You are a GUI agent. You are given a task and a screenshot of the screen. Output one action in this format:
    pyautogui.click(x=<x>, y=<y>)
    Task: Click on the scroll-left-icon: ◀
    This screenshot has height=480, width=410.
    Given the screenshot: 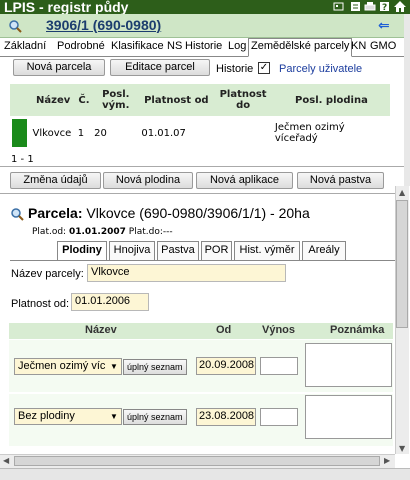 What is the action you would take?
    pyautogui.click(x=6, y=460)
    